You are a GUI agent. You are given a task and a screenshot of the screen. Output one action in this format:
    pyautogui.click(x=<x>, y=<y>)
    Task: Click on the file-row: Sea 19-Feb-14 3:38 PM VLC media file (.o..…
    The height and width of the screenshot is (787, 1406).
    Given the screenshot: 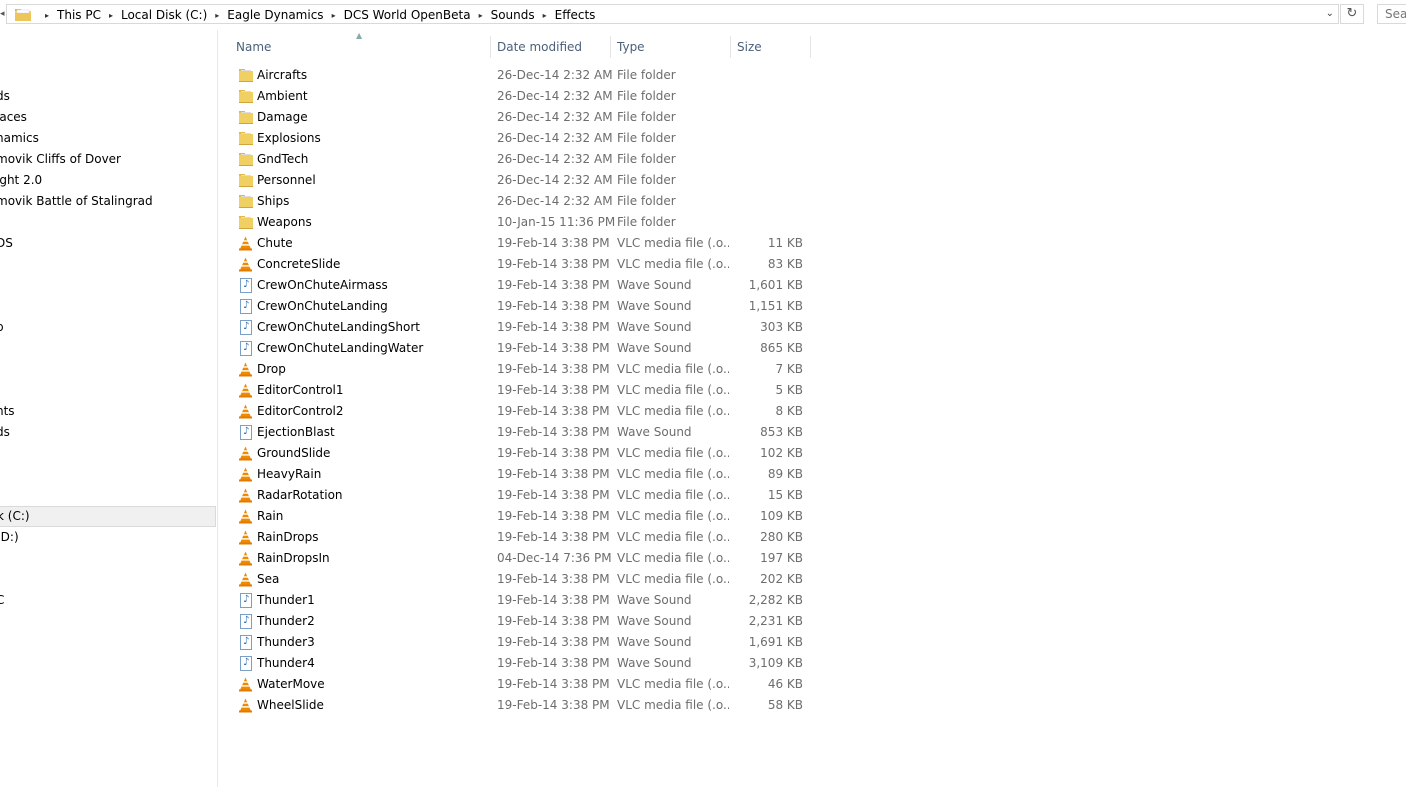 What is the action you would take?
    pyautogui.click(x=518, y=579)
    